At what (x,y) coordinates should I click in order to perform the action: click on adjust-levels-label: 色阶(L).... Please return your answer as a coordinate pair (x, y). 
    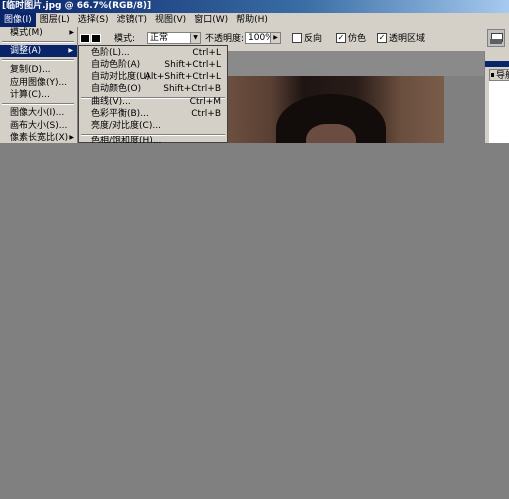
    Looking at the image, I should click on (110, 53).